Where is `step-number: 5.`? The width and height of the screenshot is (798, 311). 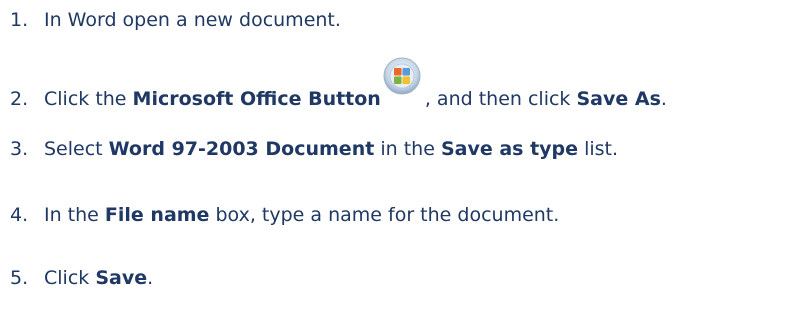
step-number: 5. is located at coordinates (19, 278).